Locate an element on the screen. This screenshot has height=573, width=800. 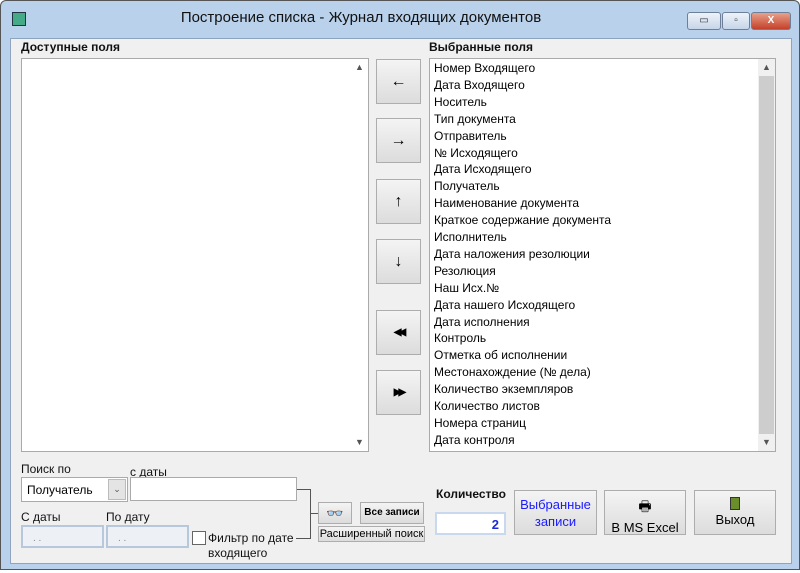
list-item: Контроль is located at coordinates (460, 338).